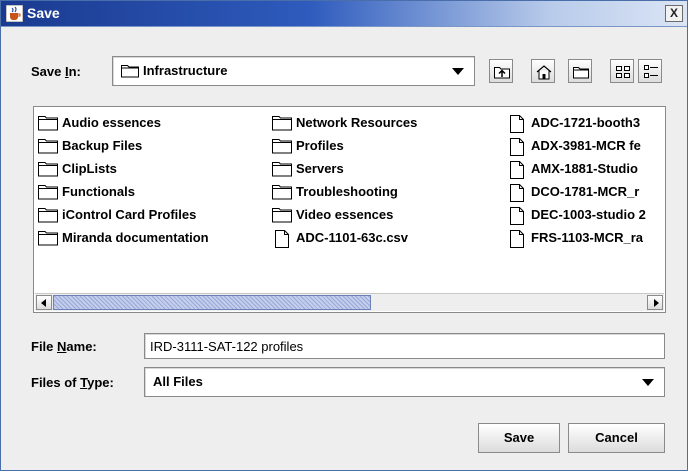 The image size is (688, 471). I want to click on arrow-right-icon, so click(656, 303).